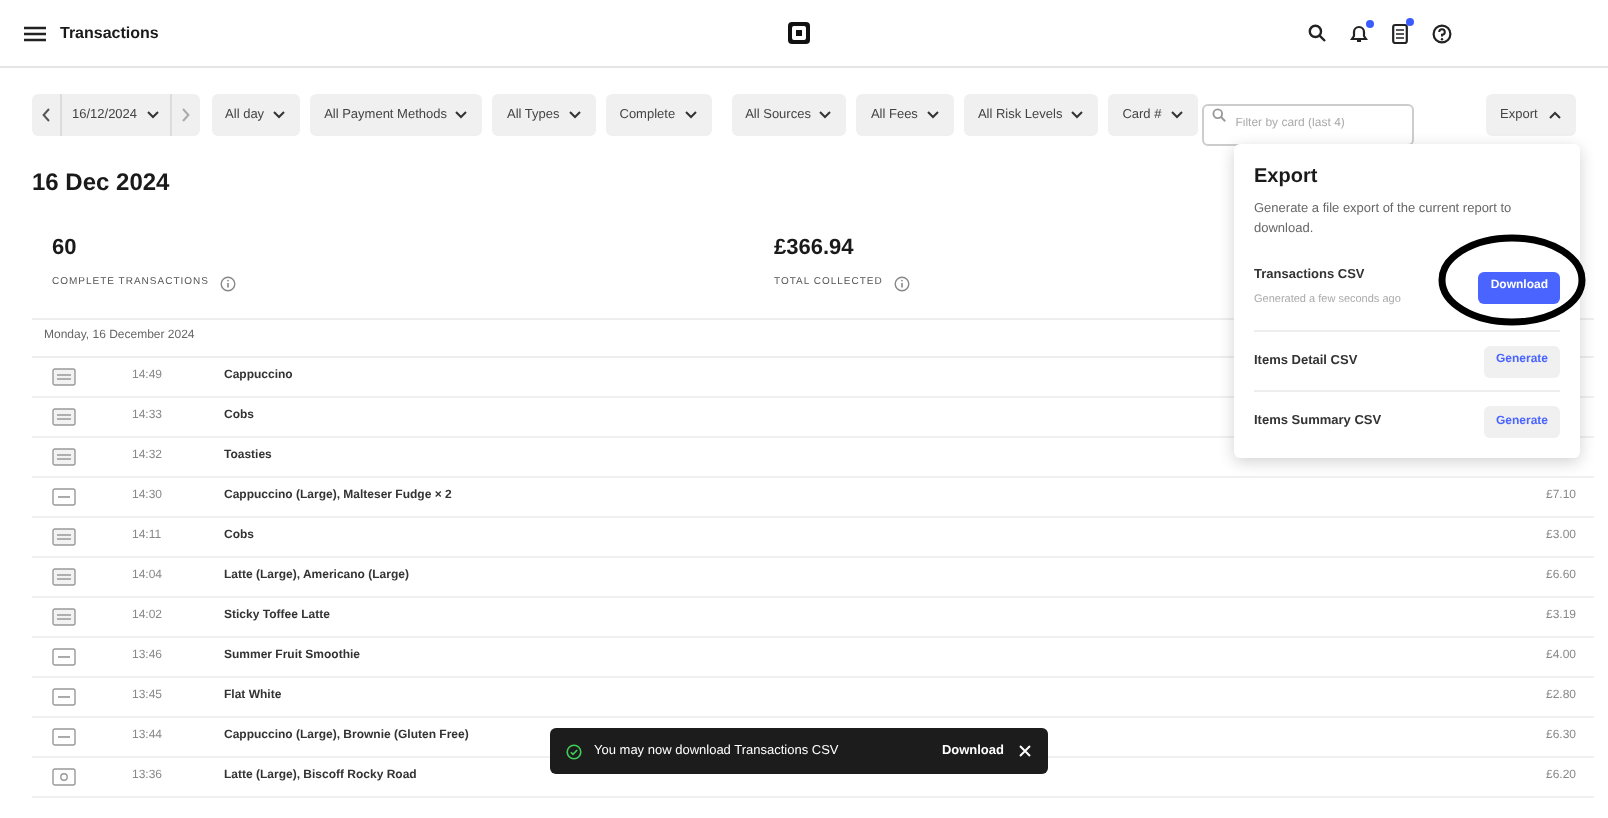 This screenshot has width=1608, height=818. What do you see at coordinates (1400, 33) in the screenshot?
I see `clipboard-icon` at bounding box center [1400, 33].